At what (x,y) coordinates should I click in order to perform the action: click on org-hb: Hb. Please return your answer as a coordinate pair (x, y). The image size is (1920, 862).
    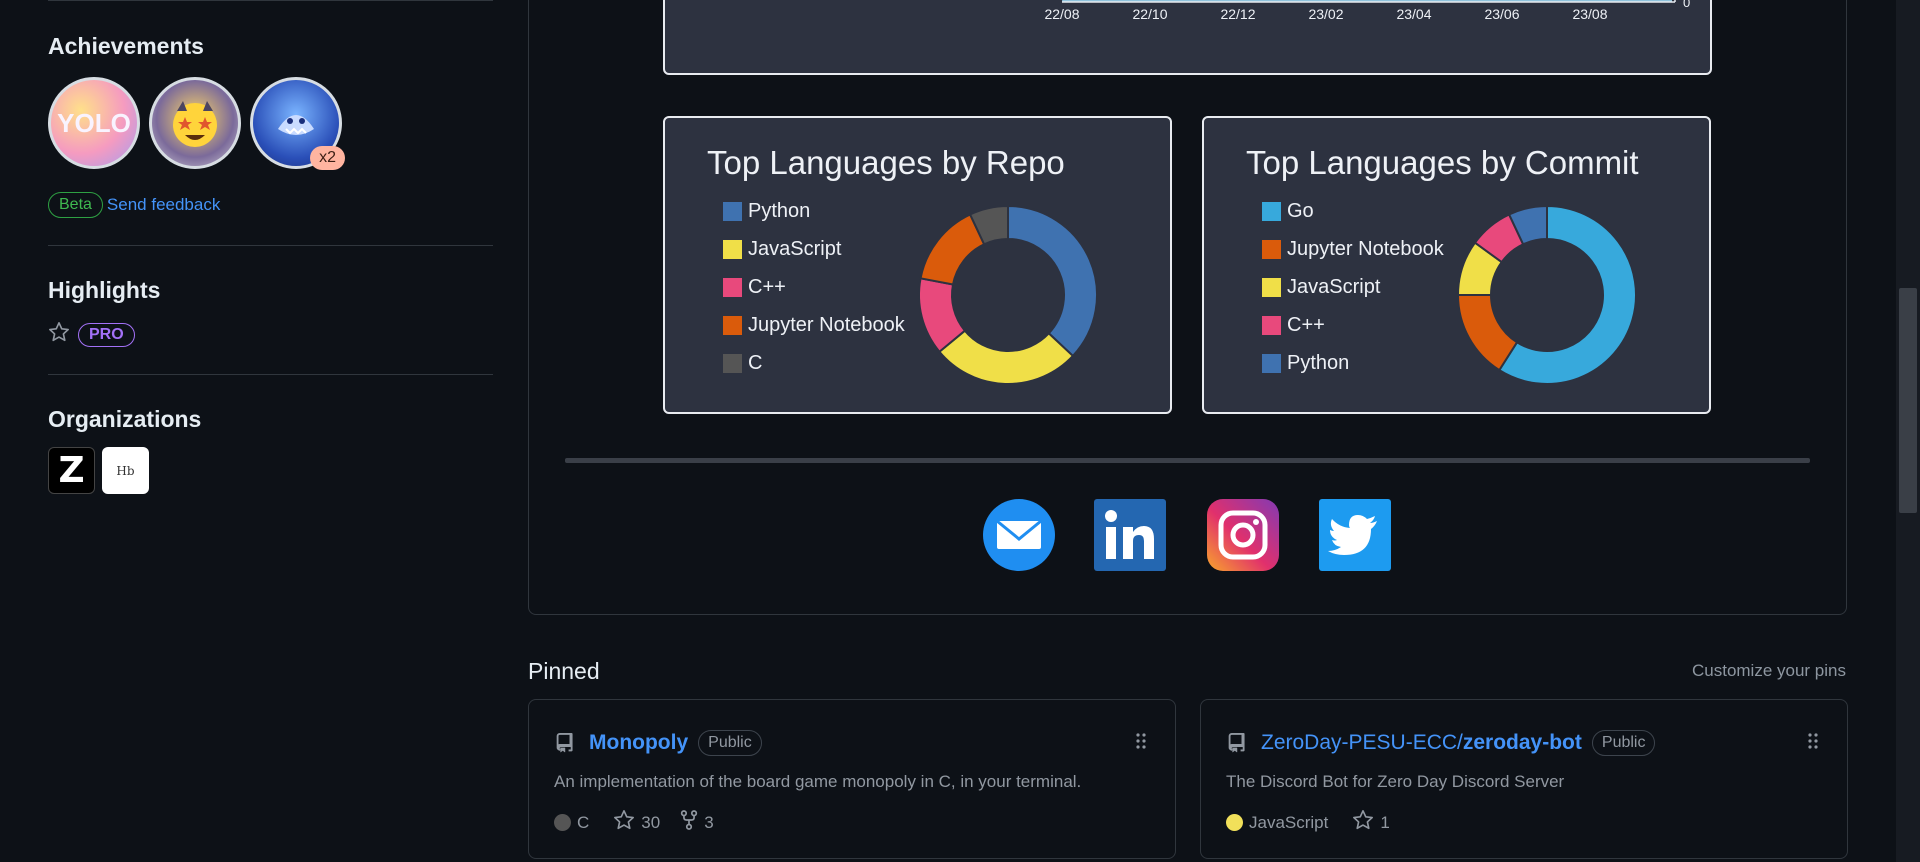
    Looking at the image, I should click on (125, 470).